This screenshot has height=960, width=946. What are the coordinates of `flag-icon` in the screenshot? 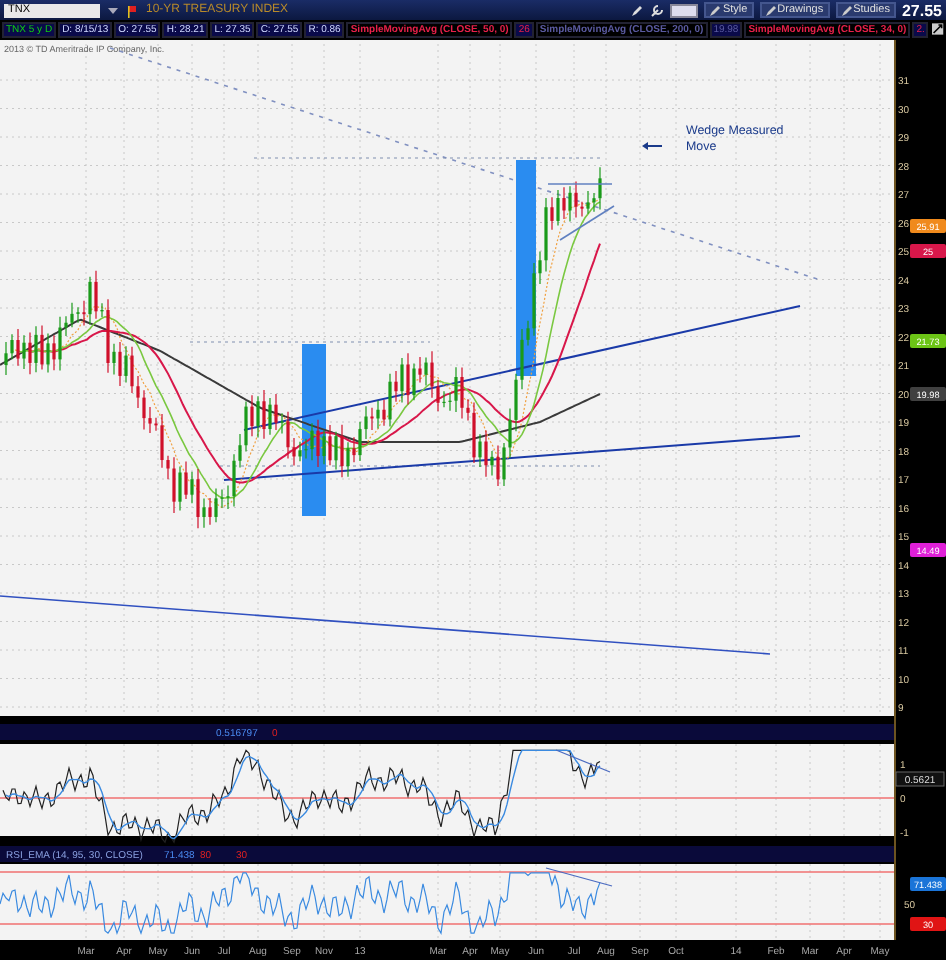 It's located at (133, 10).